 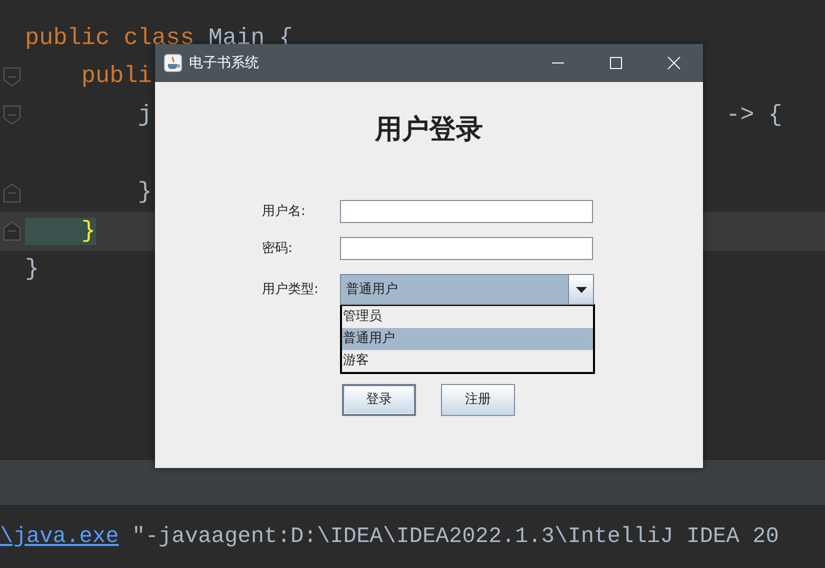 What do you see at coordinates (284, 211) in the screenshot?
I see `field-label: 用户名:` at bounding box center [284, 211].